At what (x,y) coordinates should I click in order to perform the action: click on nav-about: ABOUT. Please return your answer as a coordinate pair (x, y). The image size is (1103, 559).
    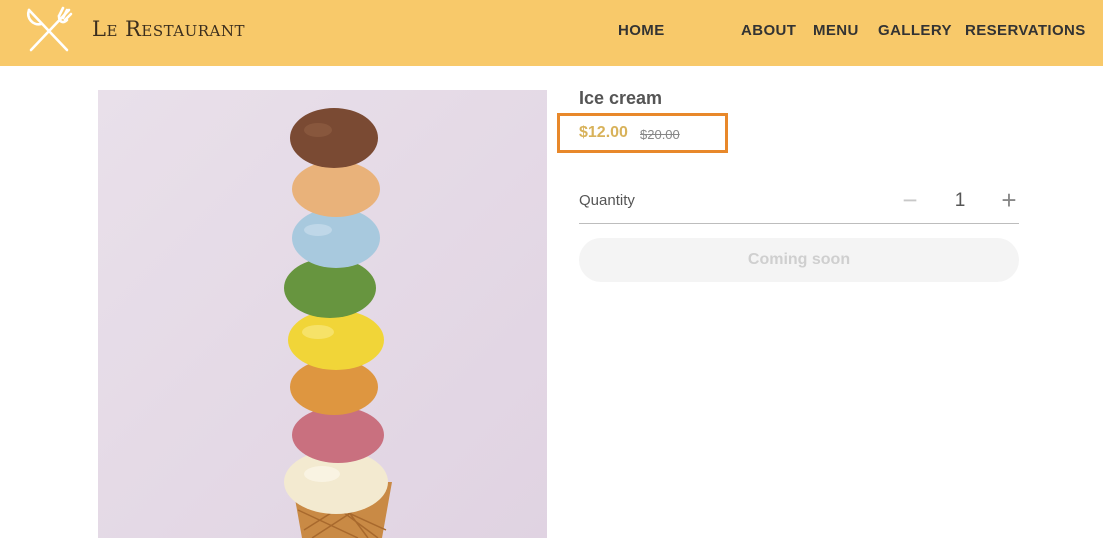
    Looking at the image, I should click on (768, 30).